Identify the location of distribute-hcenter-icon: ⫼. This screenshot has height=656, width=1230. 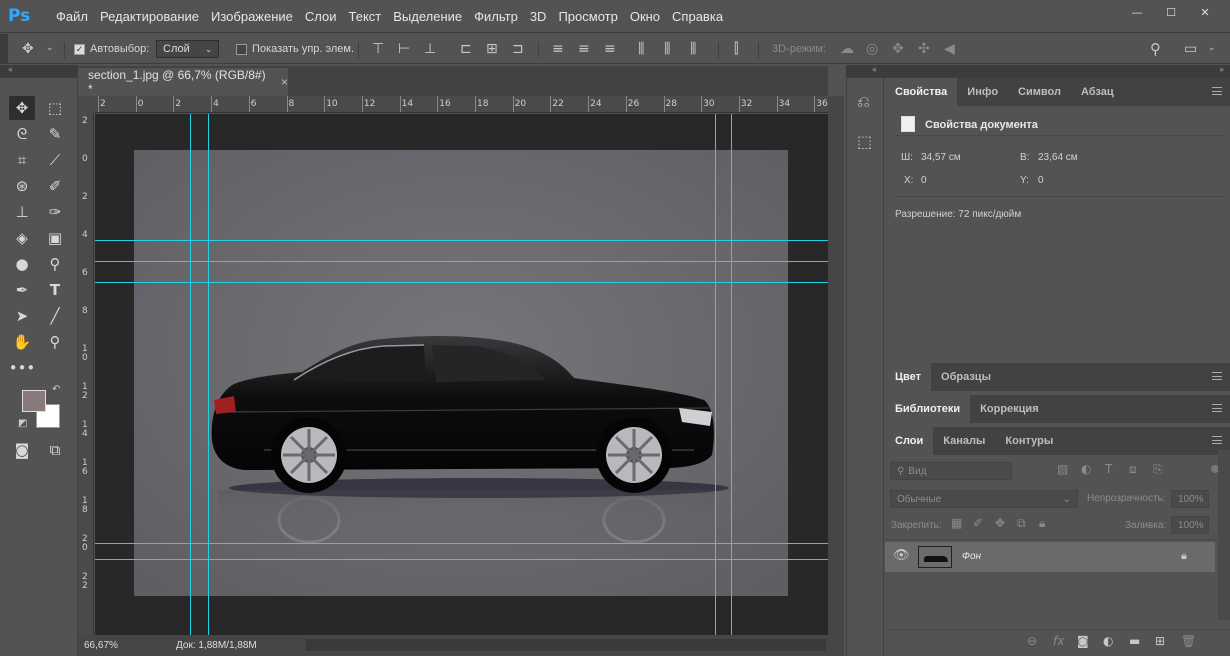
(667, 49).